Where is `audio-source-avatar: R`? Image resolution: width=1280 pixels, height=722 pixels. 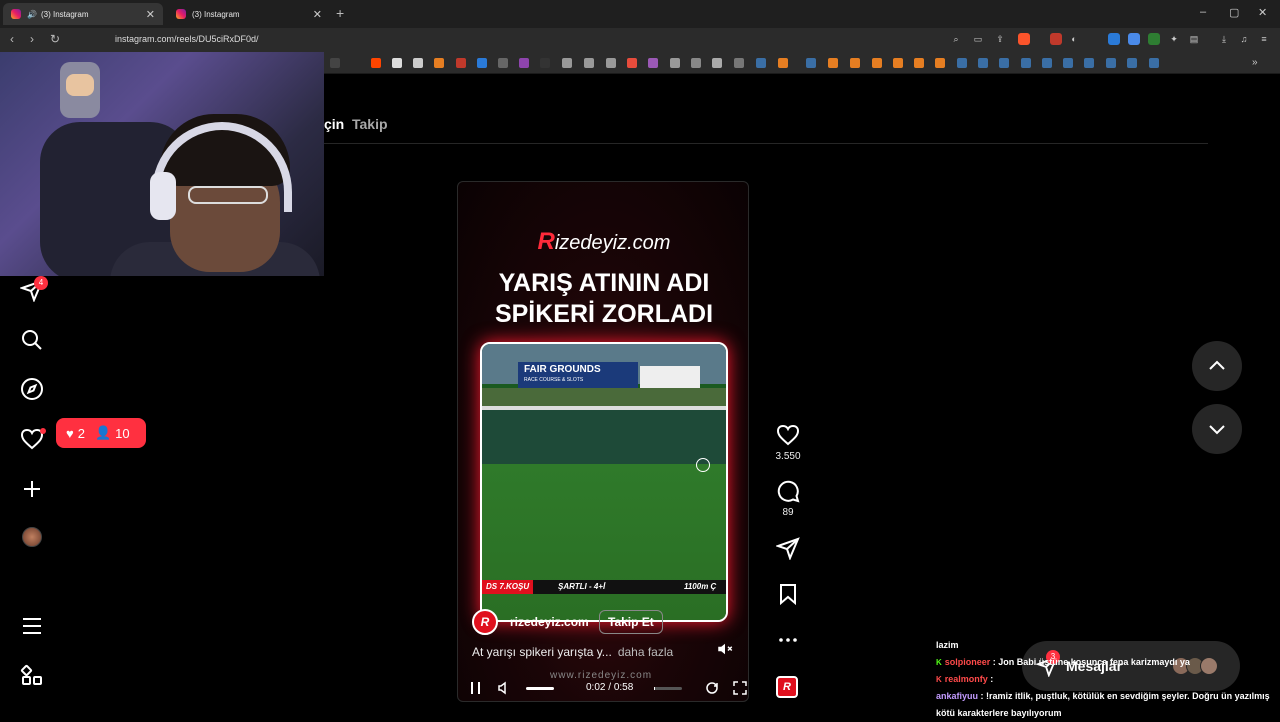
audio-source-avatar: R is located at coordinates (787, 687).